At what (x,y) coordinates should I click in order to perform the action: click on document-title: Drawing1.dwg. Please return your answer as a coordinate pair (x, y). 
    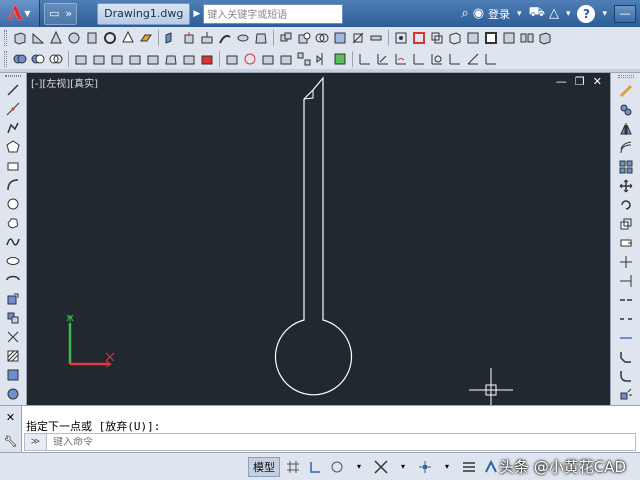
    Looking at the image, I should click on (144, 13).